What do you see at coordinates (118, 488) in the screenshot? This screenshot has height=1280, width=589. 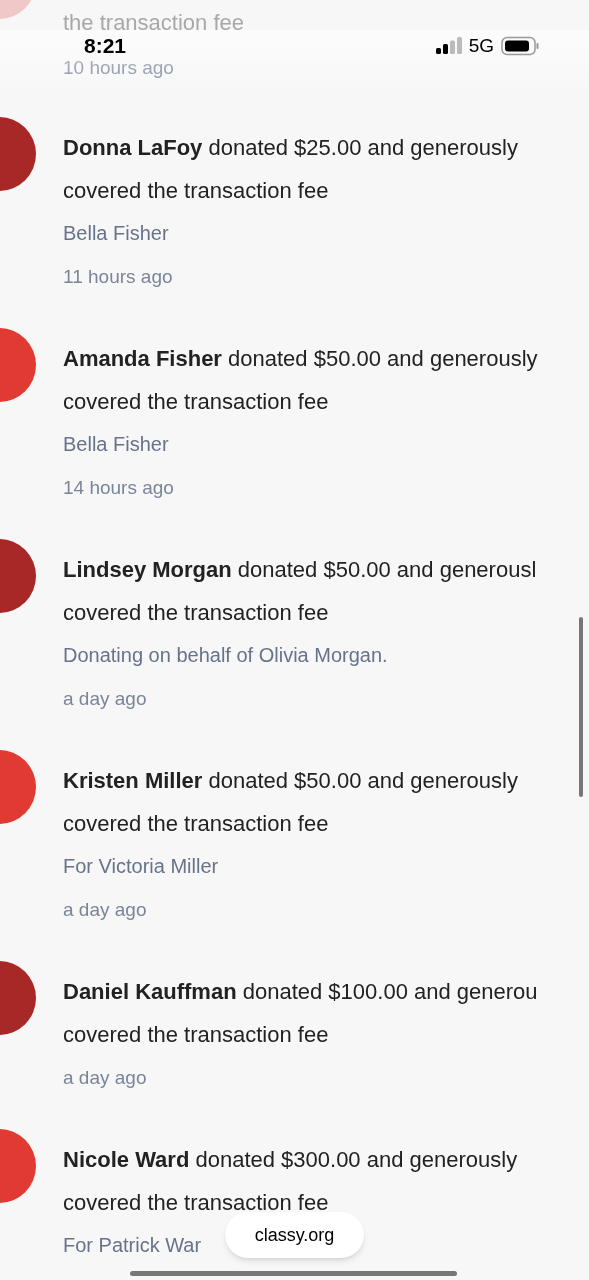 I see `donation-time: 14 hours ago` at bounding box center [118, 488].